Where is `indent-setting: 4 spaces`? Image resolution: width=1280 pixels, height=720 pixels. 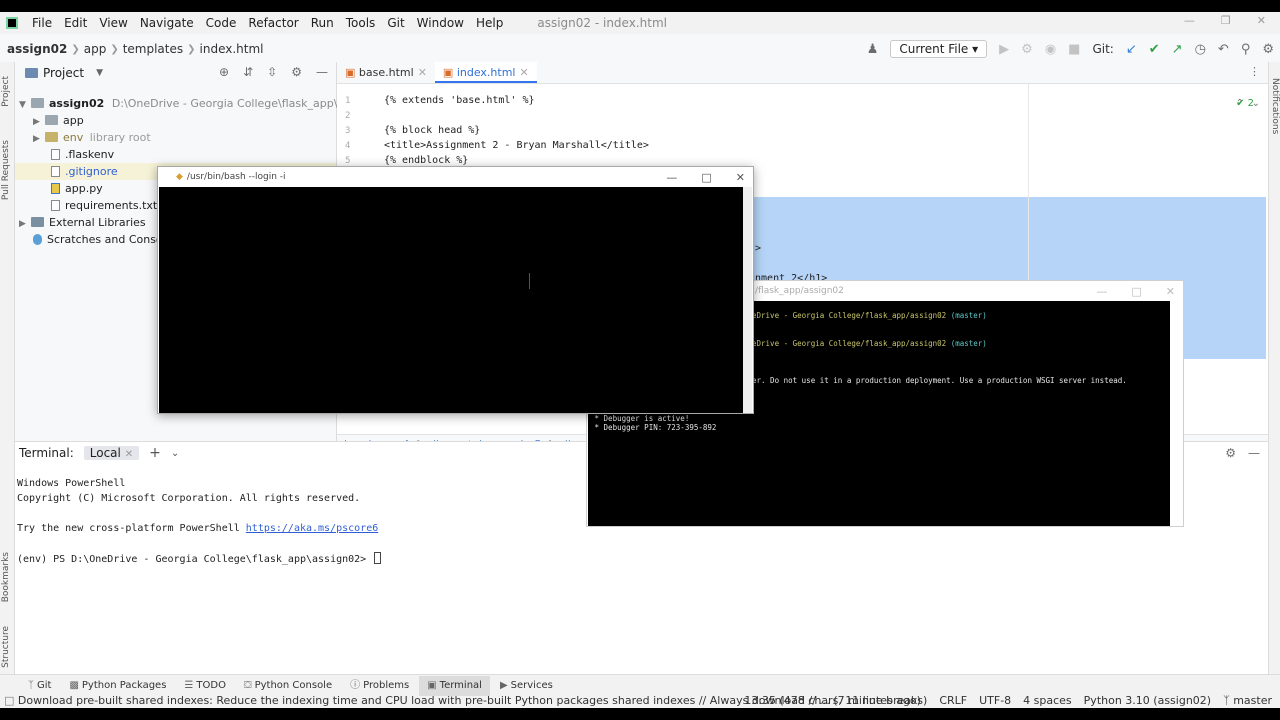 indent-setting: 4 spaces is located at coordinates (1047, 700).